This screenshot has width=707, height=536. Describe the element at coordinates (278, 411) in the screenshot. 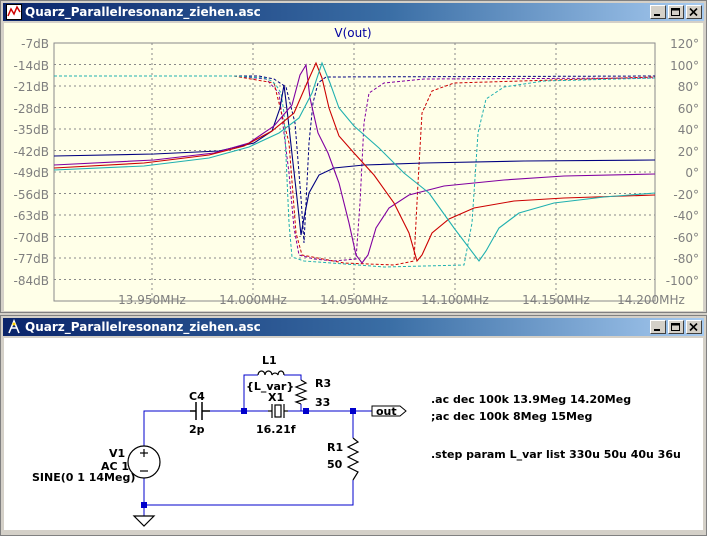

I see `crystal-icon` at that location.